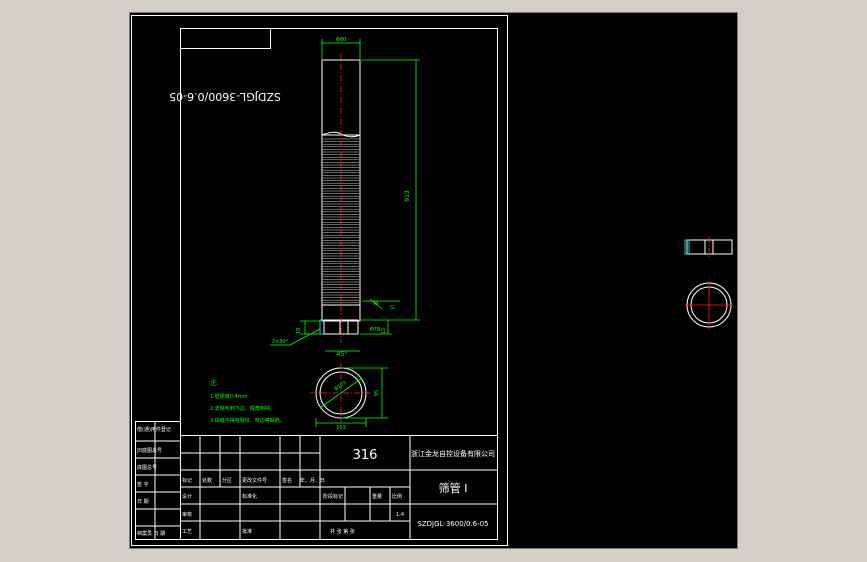 The width and height of the screenshot is (867, 562). I want to click on side-base-no: 底图总号, so click(147, 467).